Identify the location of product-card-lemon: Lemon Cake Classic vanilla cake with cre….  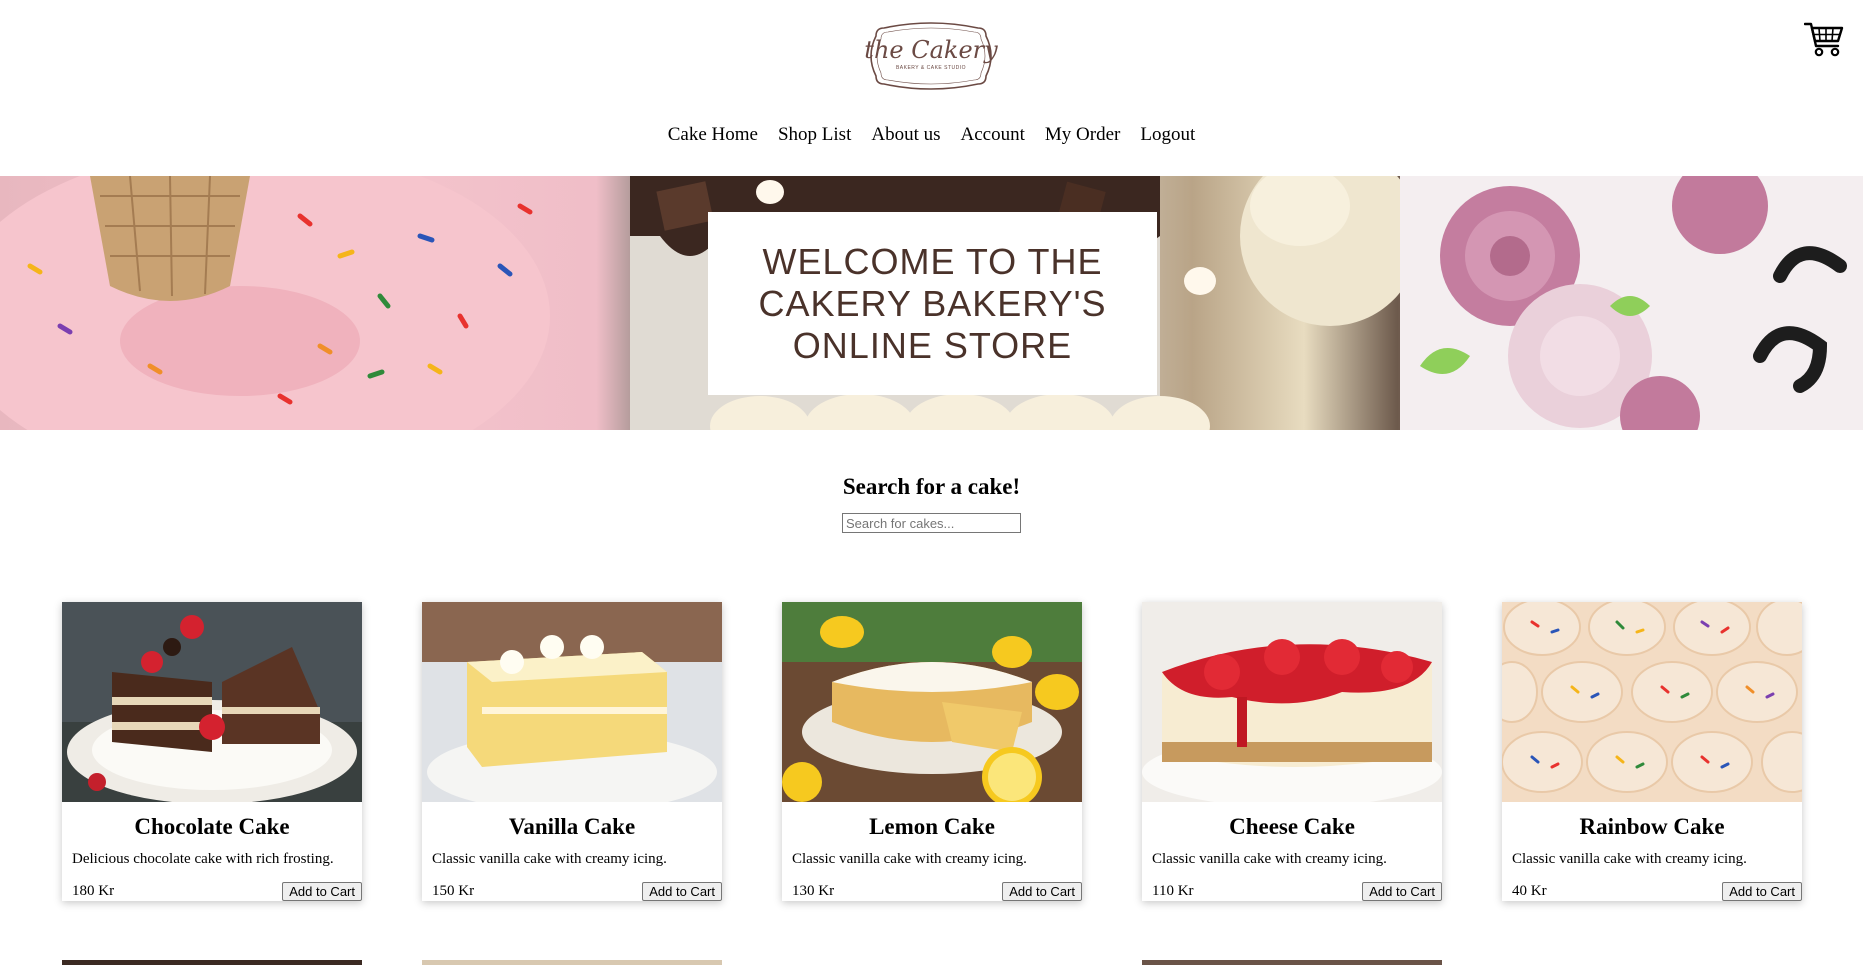
(932, 751).